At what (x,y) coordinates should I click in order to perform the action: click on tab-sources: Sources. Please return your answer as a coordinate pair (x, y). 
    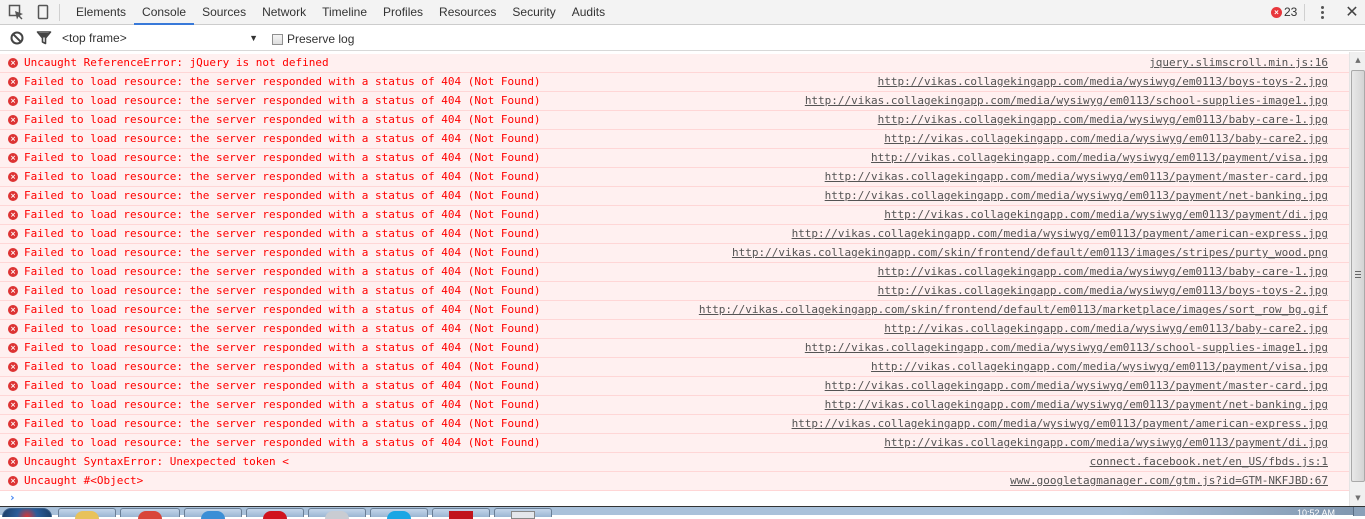
    Looking at the image, I should click on (224, 12).